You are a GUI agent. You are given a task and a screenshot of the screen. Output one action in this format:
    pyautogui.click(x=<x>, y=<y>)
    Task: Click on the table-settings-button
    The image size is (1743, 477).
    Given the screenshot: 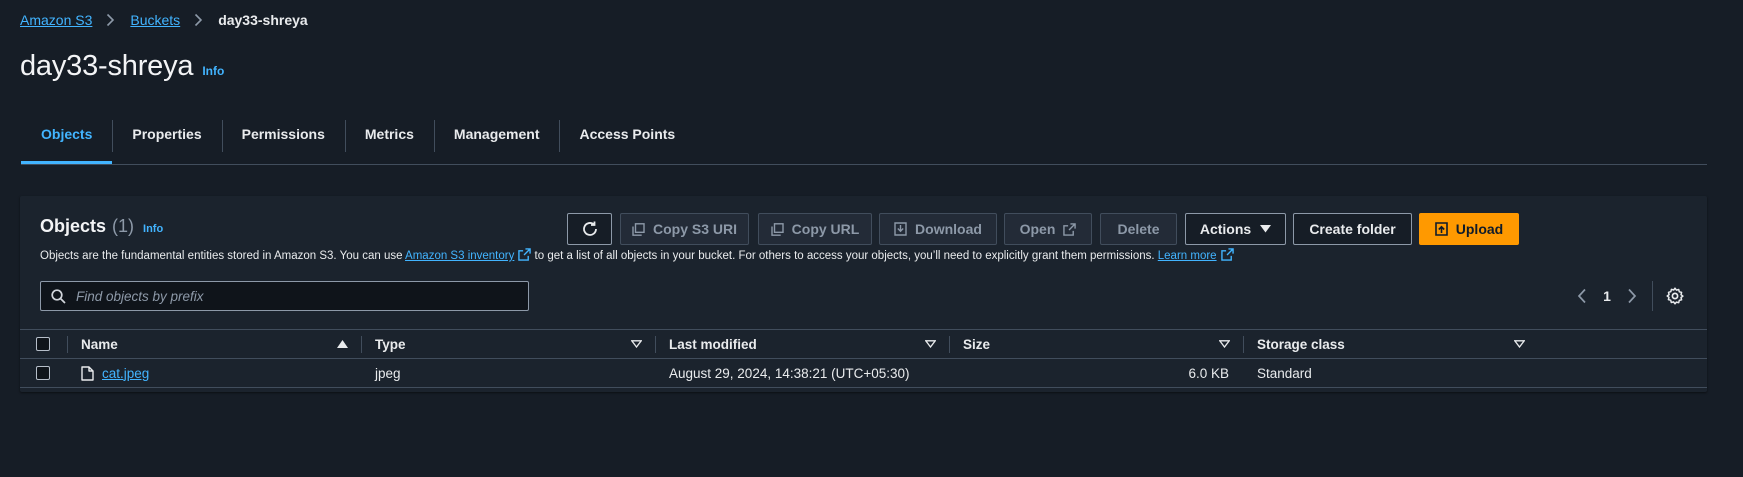 What is the action you would take?
    pyautogui.click(x=1675, y=296)
    